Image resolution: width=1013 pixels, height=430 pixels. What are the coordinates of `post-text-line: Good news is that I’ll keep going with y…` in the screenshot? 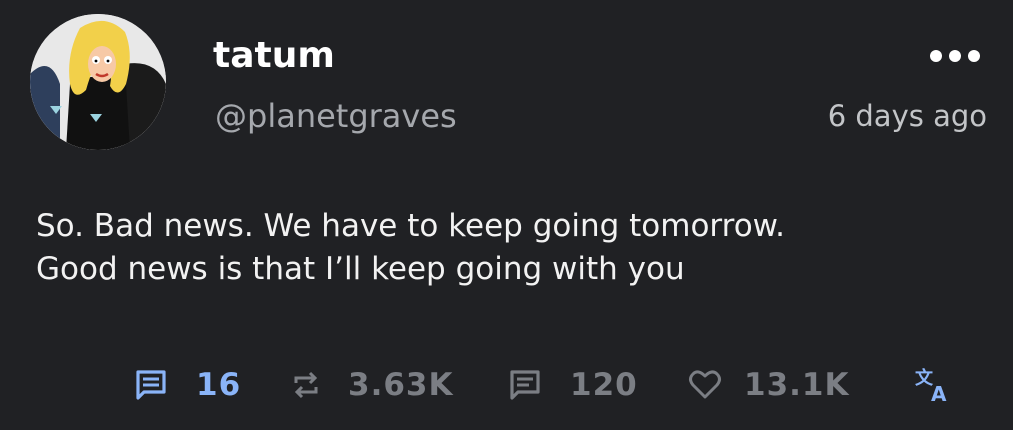 It's located at (360, 269).